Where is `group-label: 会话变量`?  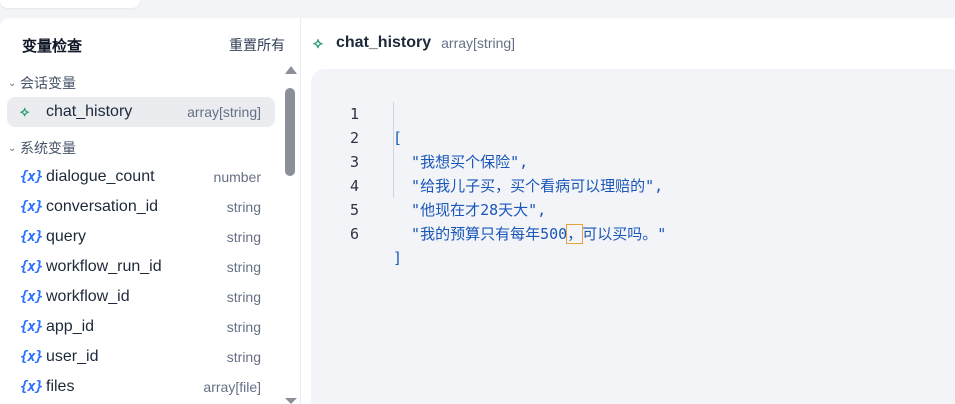
group-label: 会话变量 is located at coordinates (48, 84).